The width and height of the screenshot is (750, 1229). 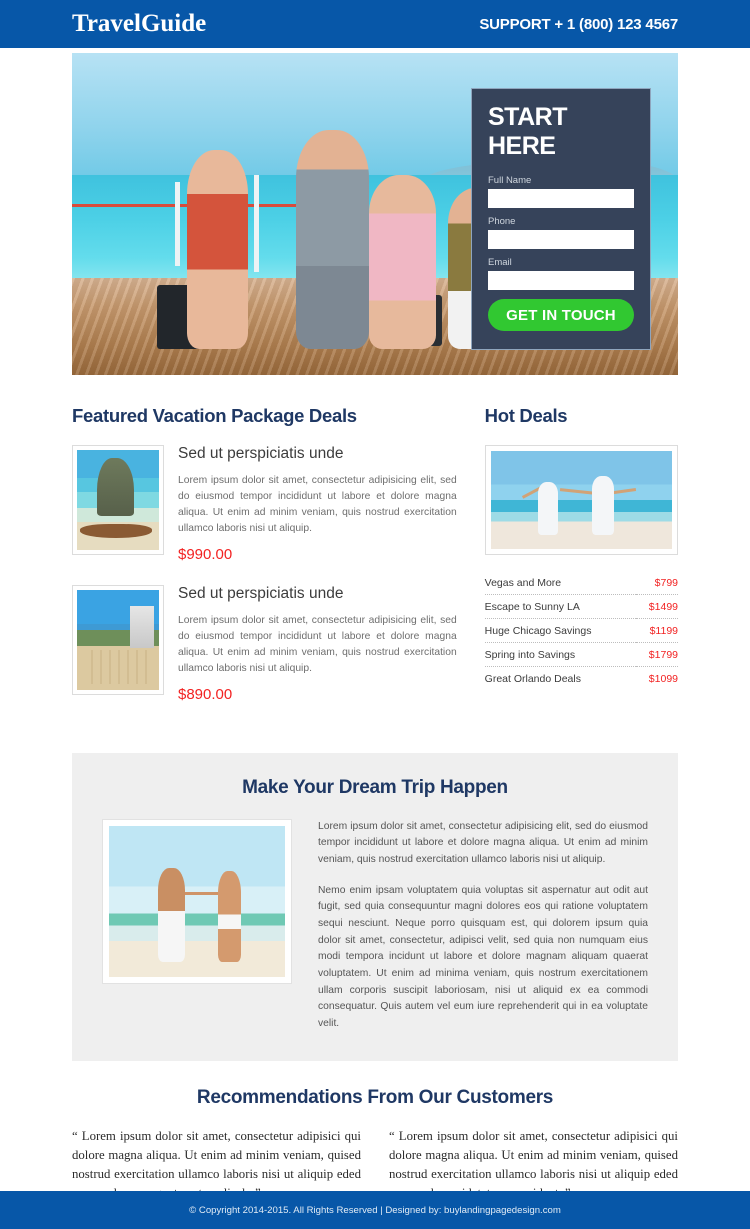 What do you see at coordinates (526, 415) in the screenshot?
I see `hot-deals-title: Hot Deals` at bounding box center [526, 415].